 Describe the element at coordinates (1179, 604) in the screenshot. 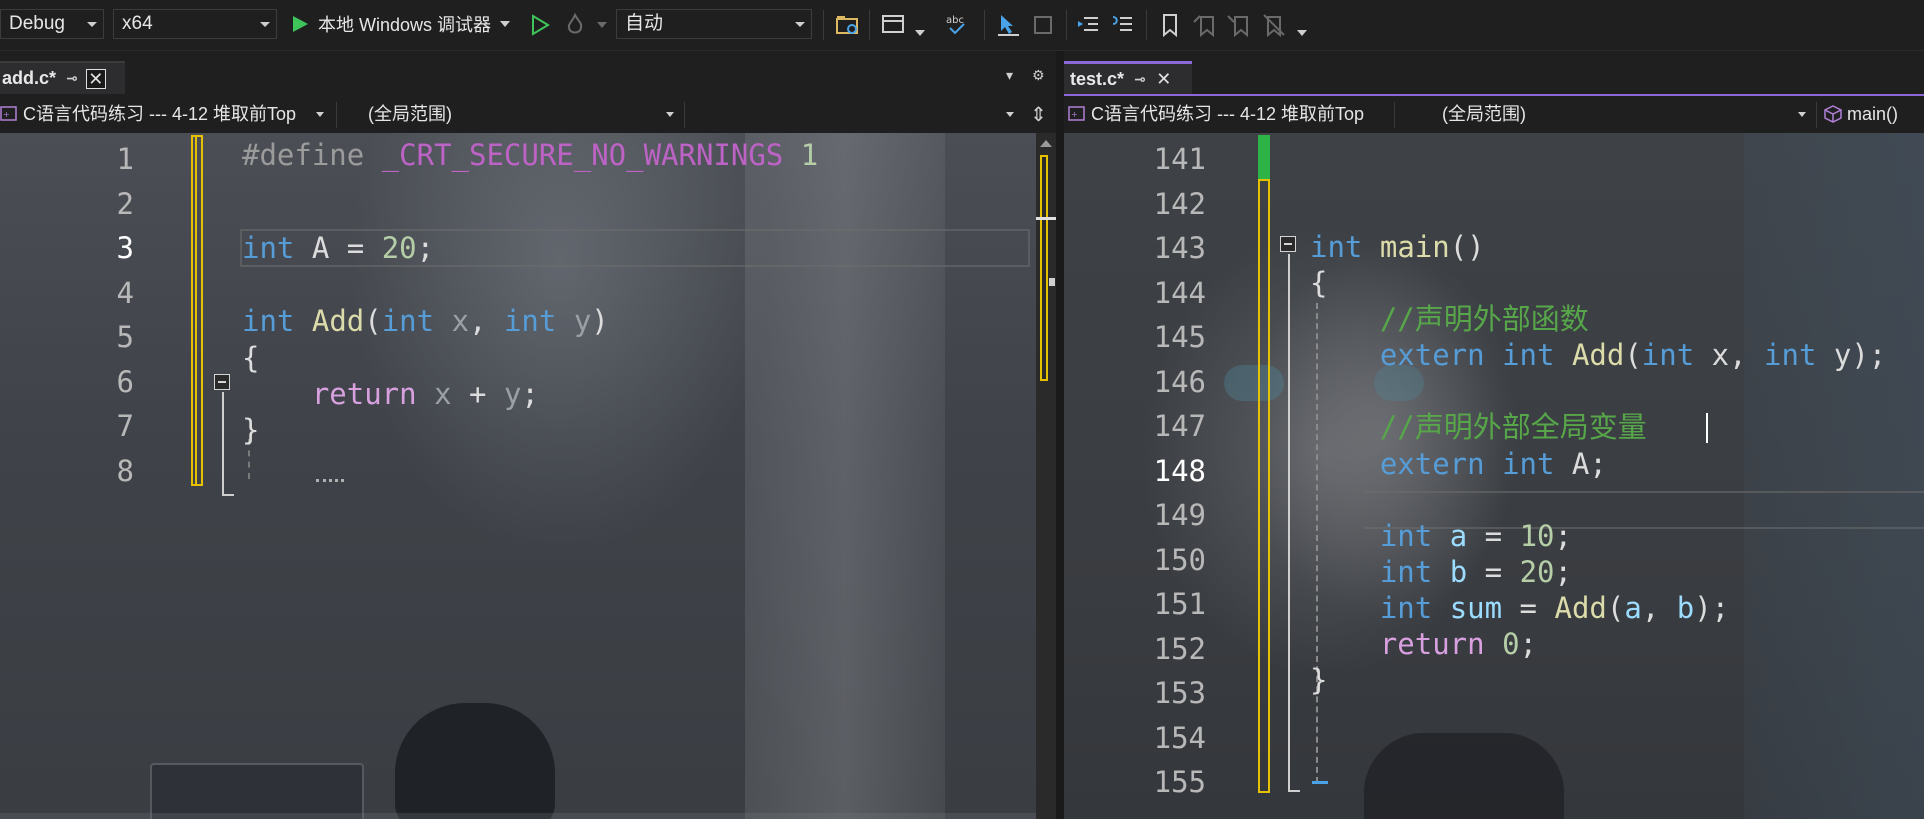

I see `line-number: 151` at that location.